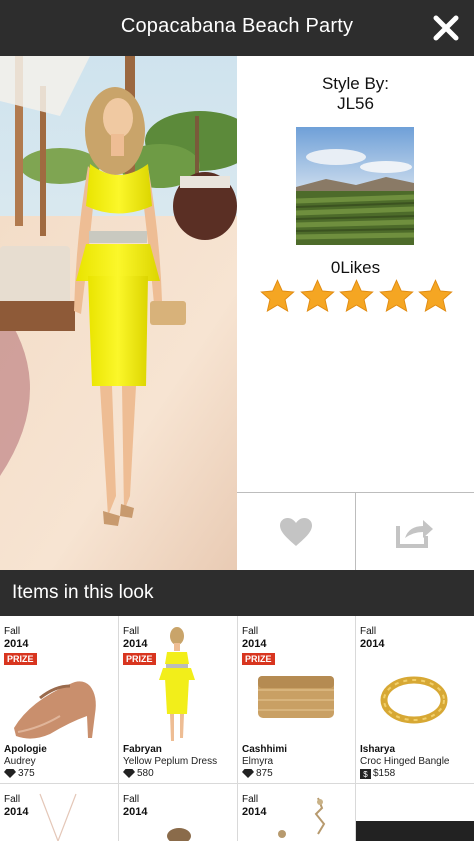 The image size is (474, 841). I want to click on heart-icon, so click(296, 531).